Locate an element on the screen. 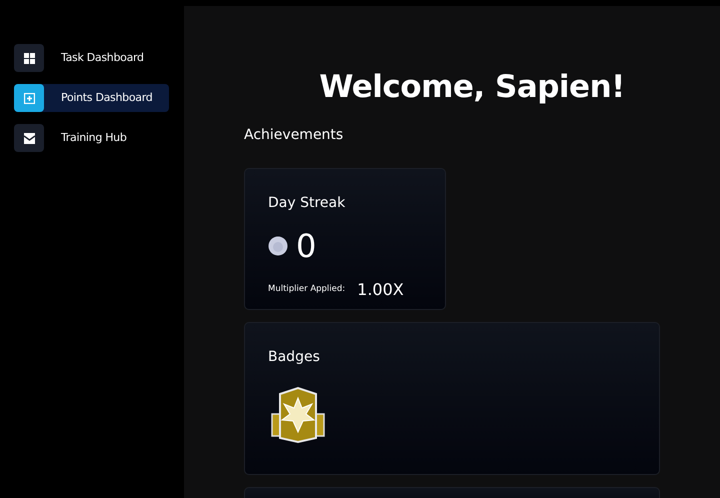 Image resolution: width=720 pixels, height=498 pixels. sidebar-item: Points Dashboard is located at coordinates (91, 98).